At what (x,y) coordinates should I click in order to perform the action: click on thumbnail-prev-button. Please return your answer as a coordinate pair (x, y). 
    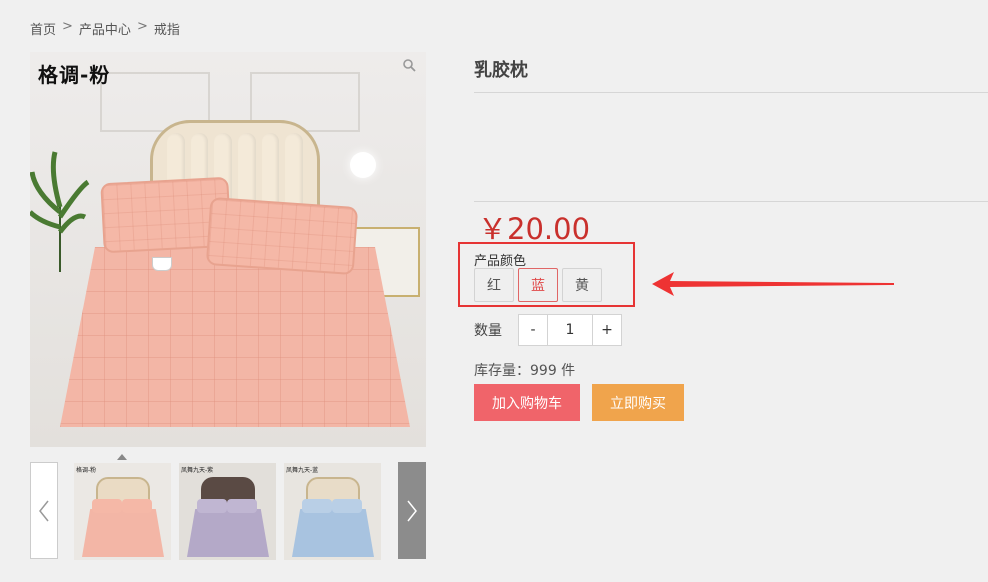
    Looking at the image, I should click on (44, 510).